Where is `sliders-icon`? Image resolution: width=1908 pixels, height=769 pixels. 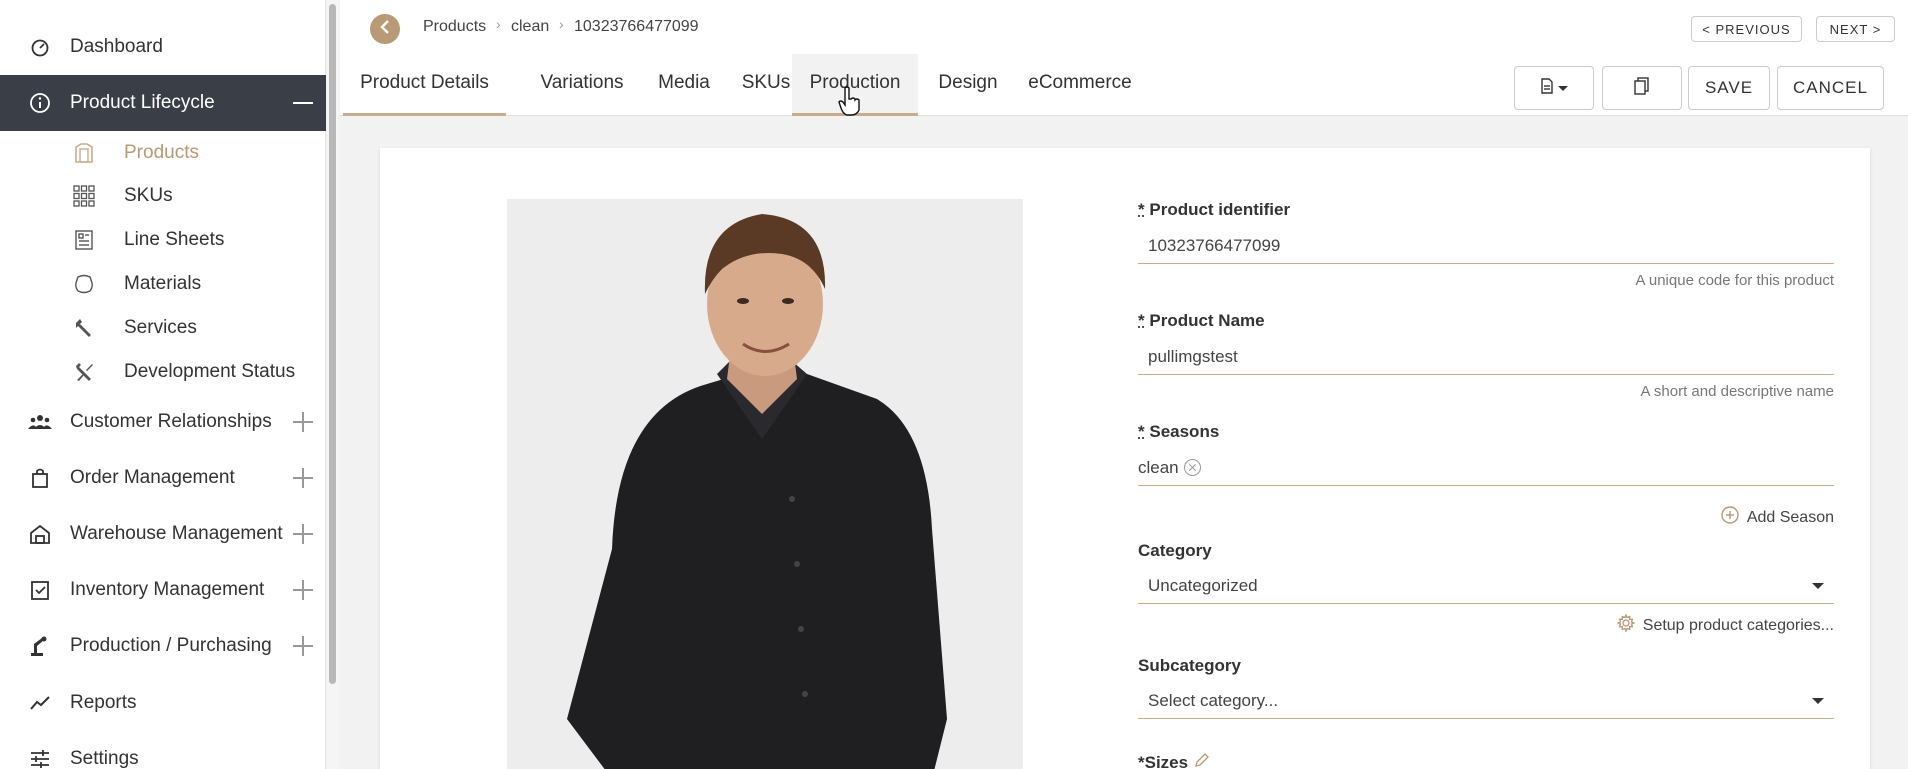
sliders-icon is located at coordinates (40, 758).